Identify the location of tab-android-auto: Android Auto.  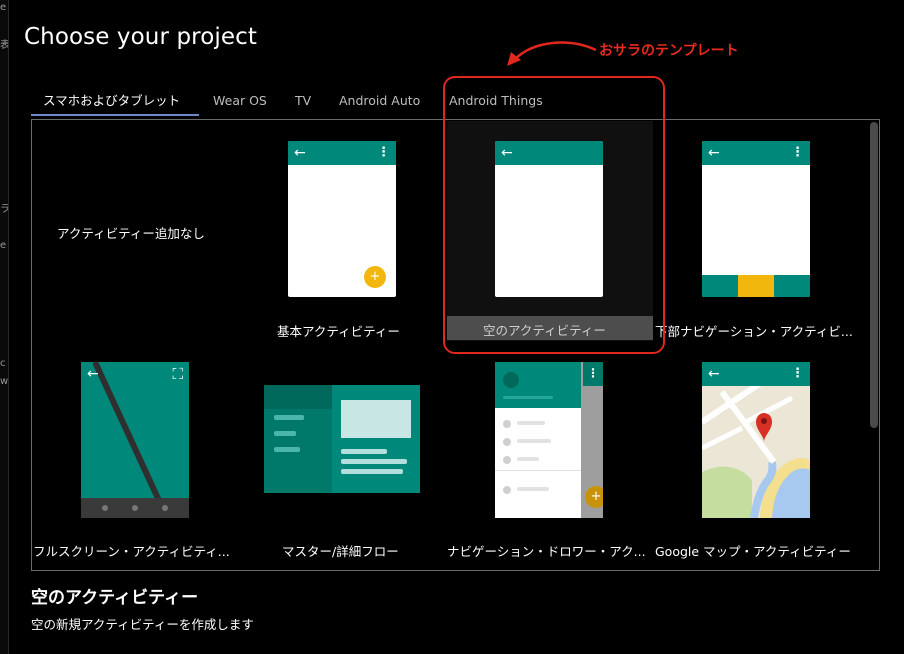
(379, 102).